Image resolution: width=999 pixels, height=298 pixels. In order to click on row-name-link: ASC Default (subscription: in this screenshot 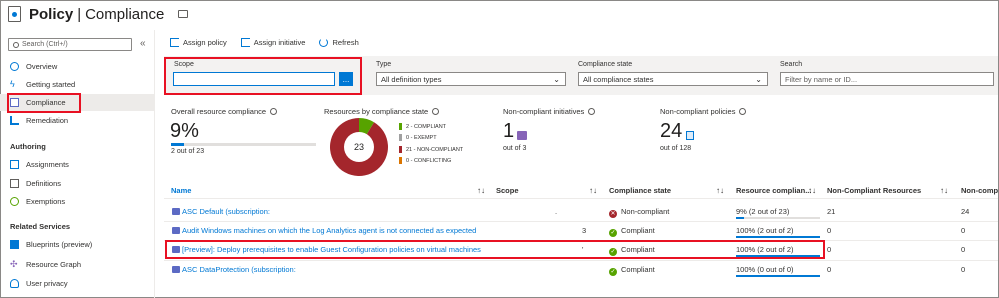, I will do `click(226, 211)`.